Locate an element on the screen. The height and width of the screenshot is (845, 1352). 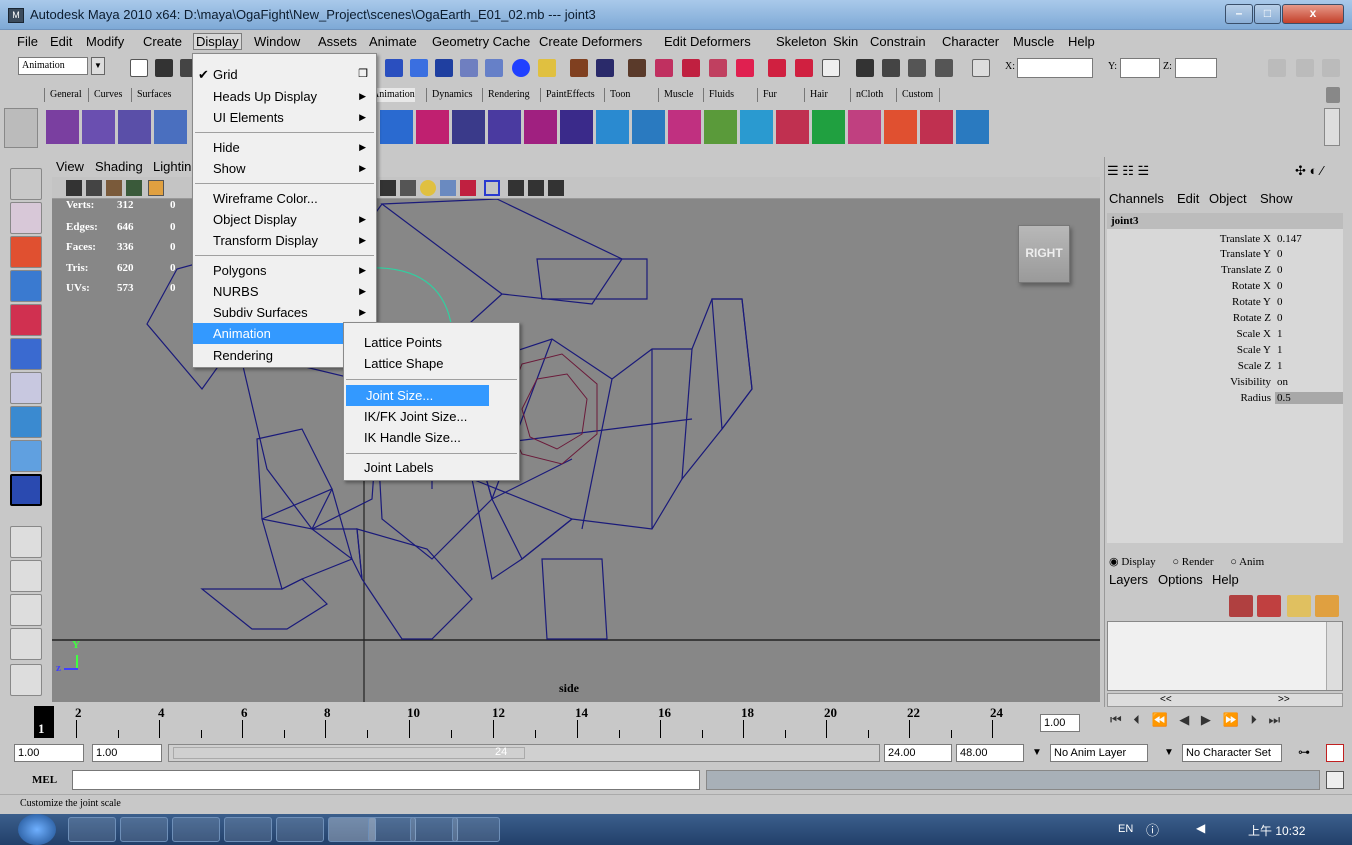
start-button-icon is located at coordinates (37, 829).